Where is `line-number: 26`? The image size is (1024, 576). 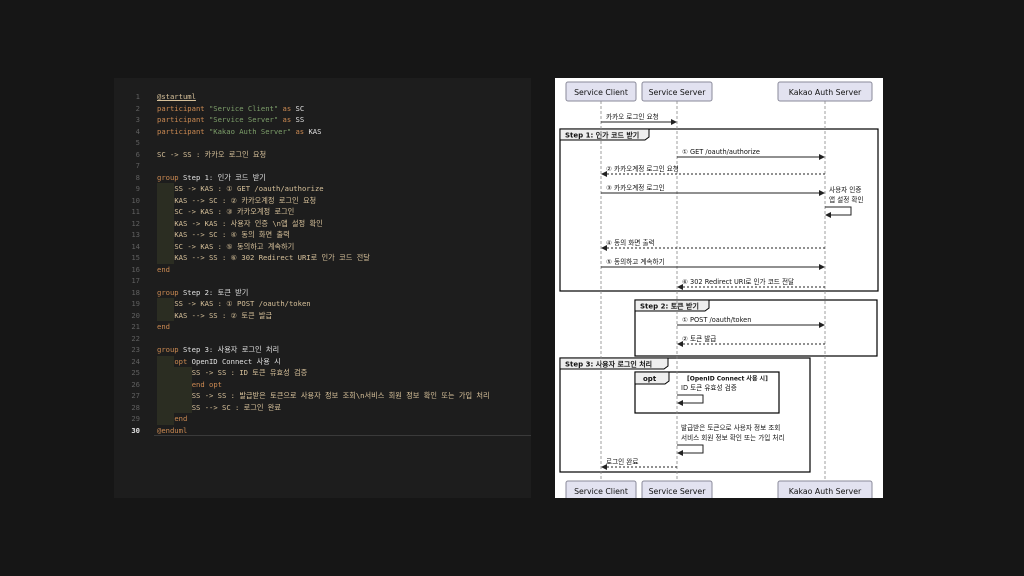 line-number: 26 is located at coordinates (135, 384).